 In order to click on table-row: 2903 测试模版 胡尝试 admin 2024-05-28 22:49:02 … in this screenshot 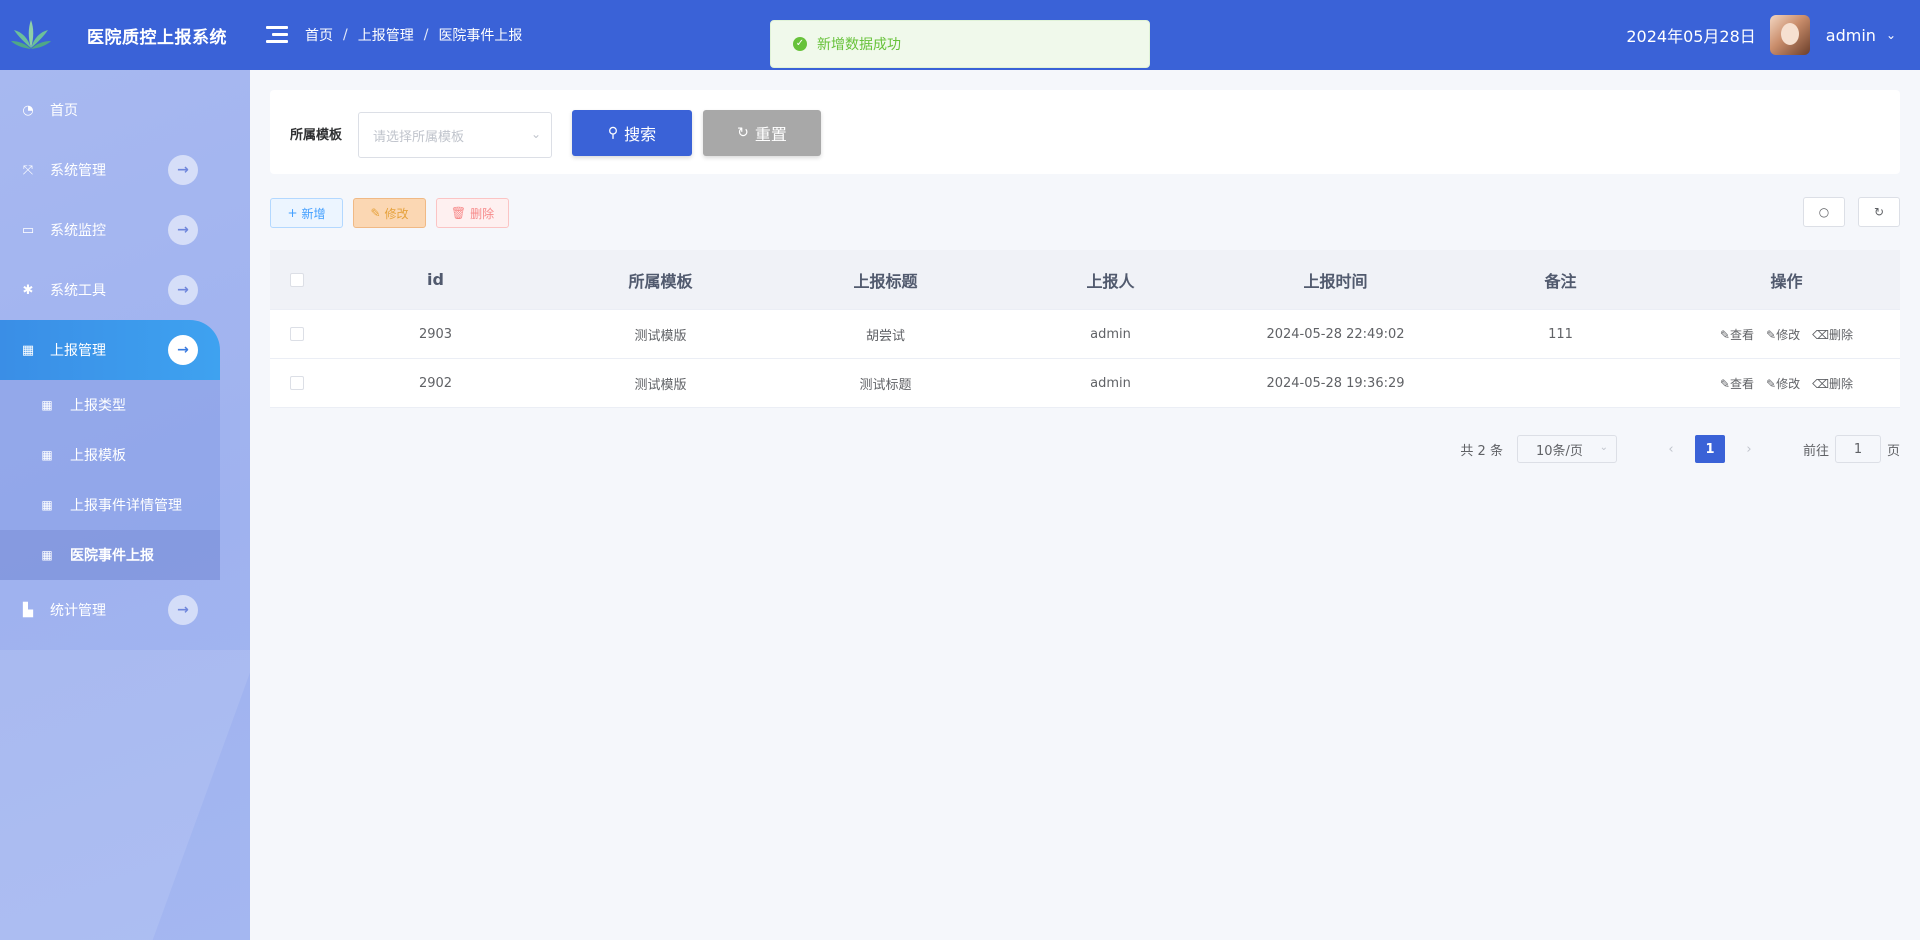, I will do `click(1085, 334)`.